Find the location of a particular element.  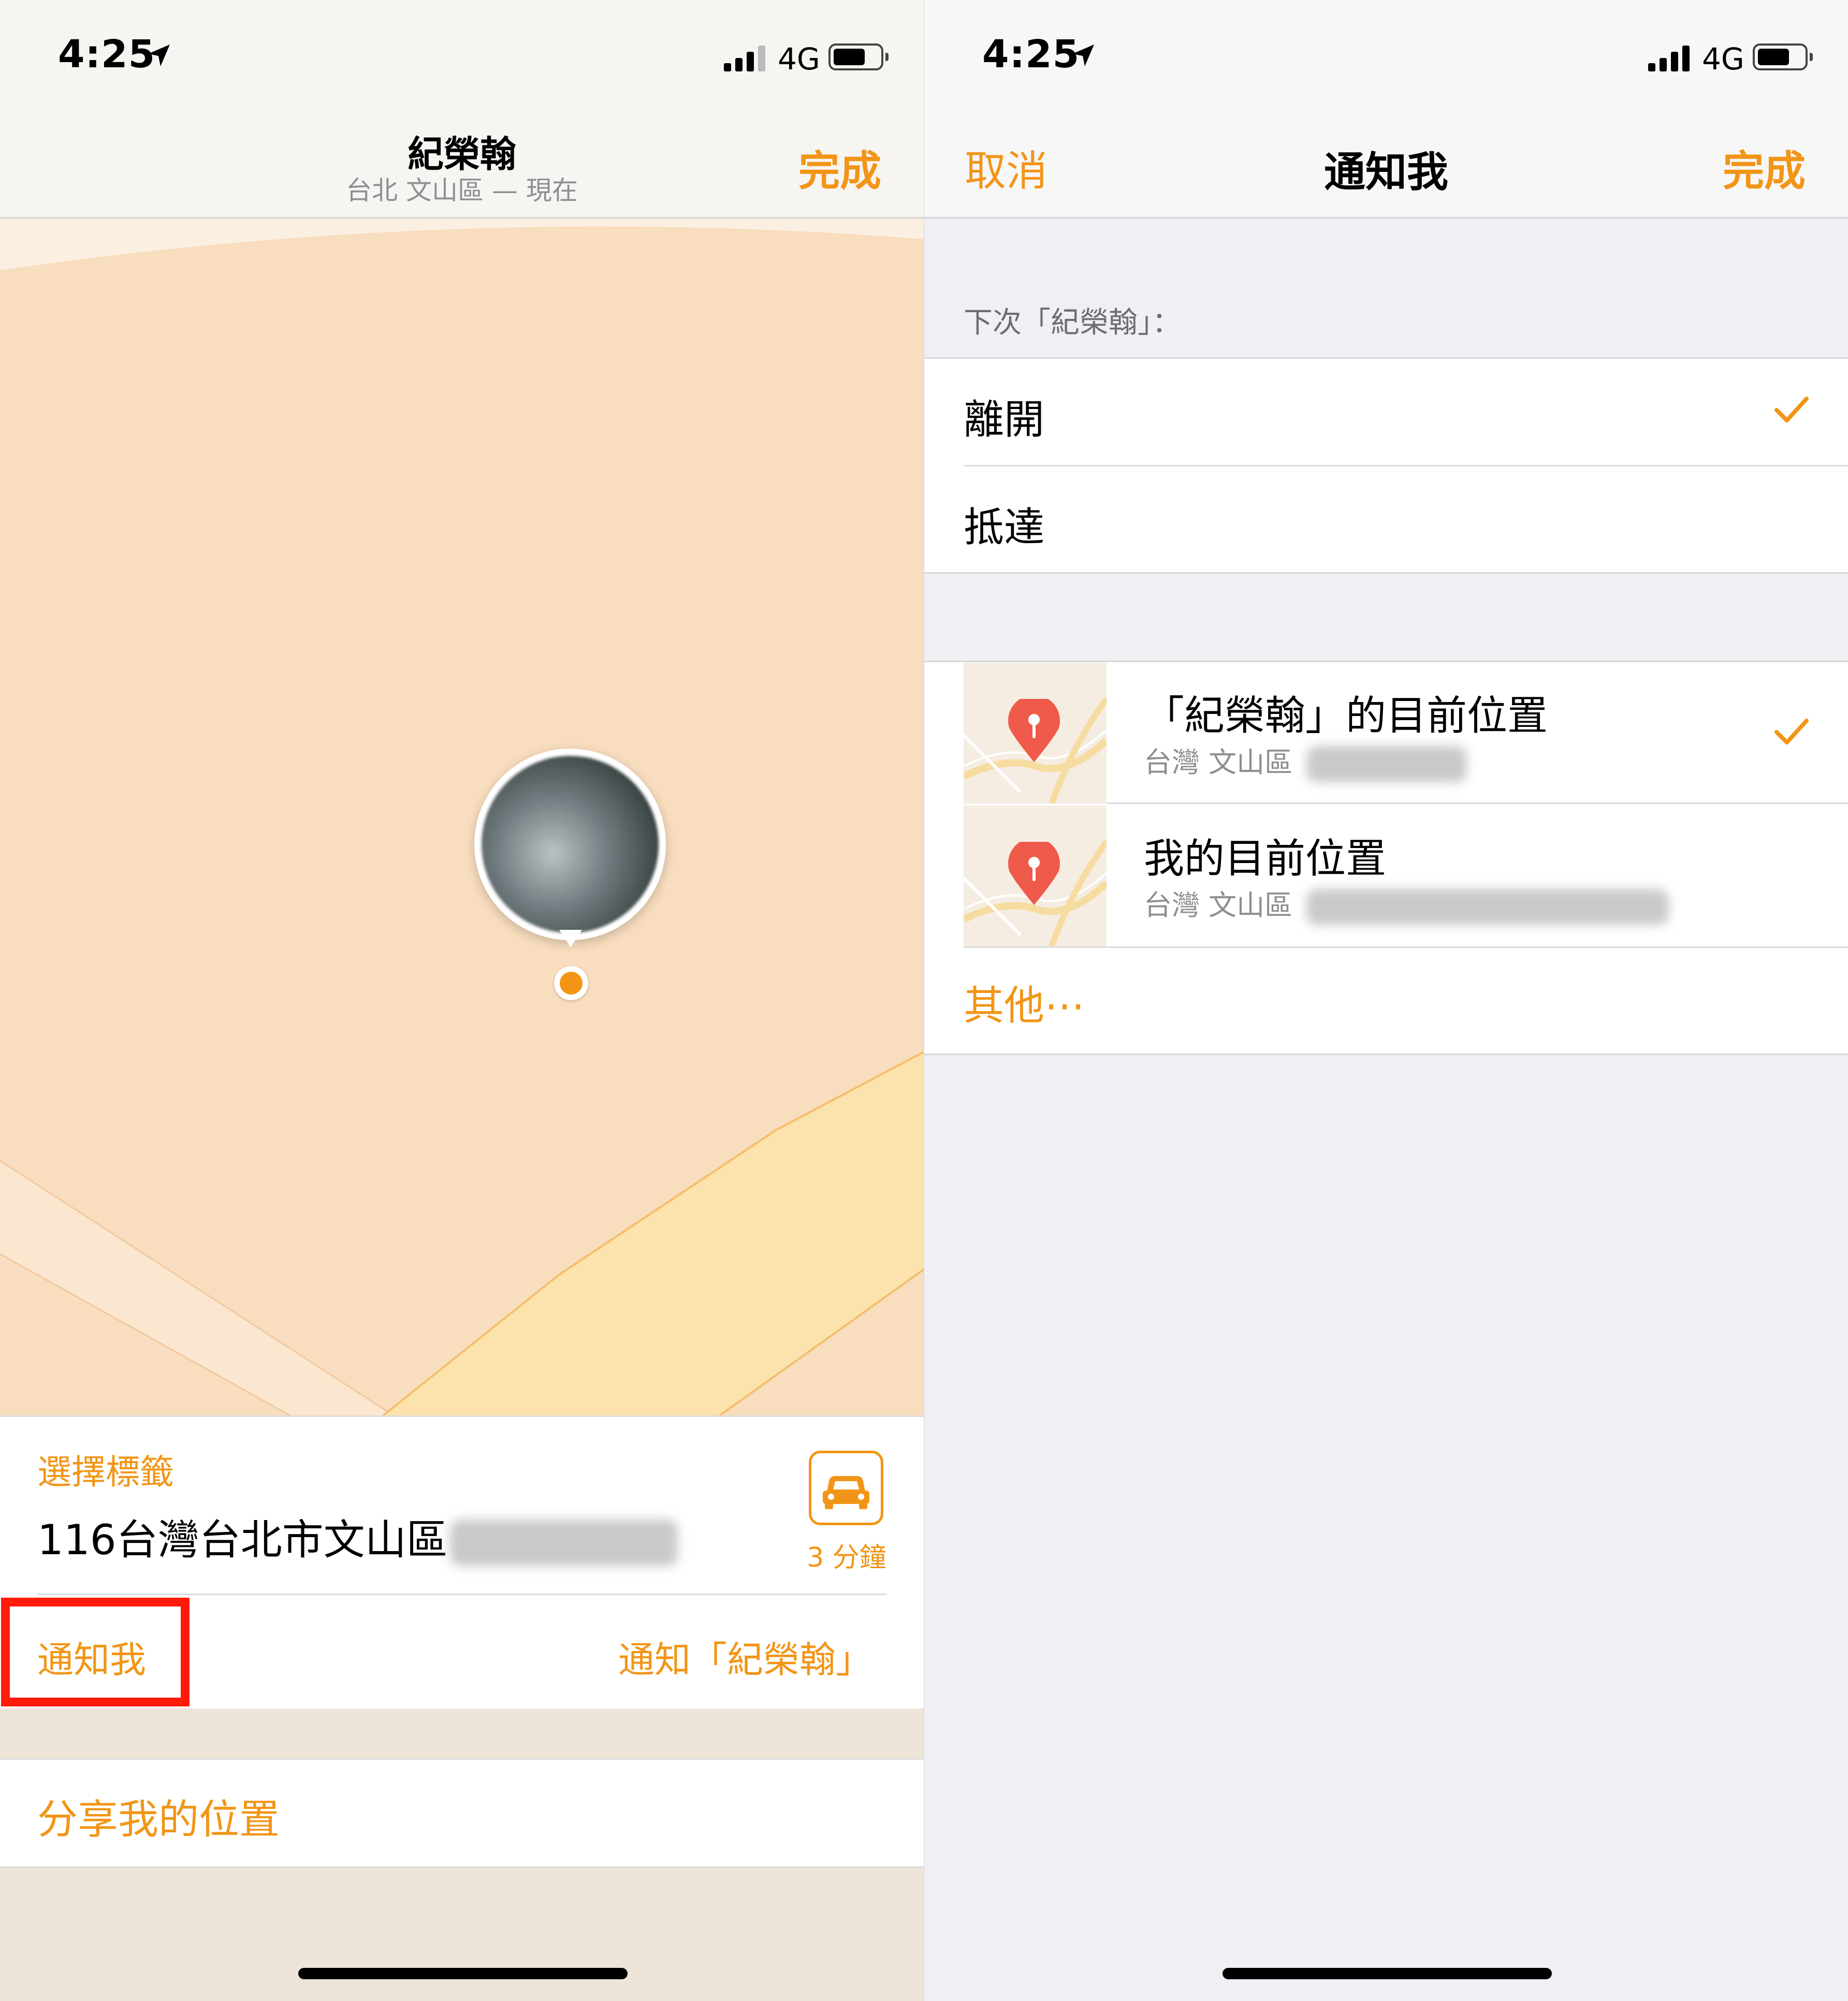

eta-text: 3 分鐘 is located at coordinates (846, 1558).